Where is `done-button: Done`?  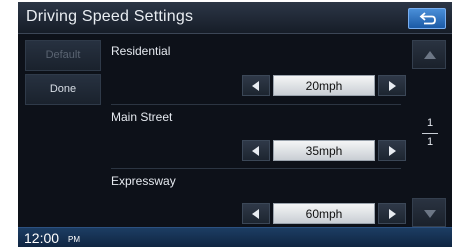 done-button: Done is located at coordinates (63, 89).